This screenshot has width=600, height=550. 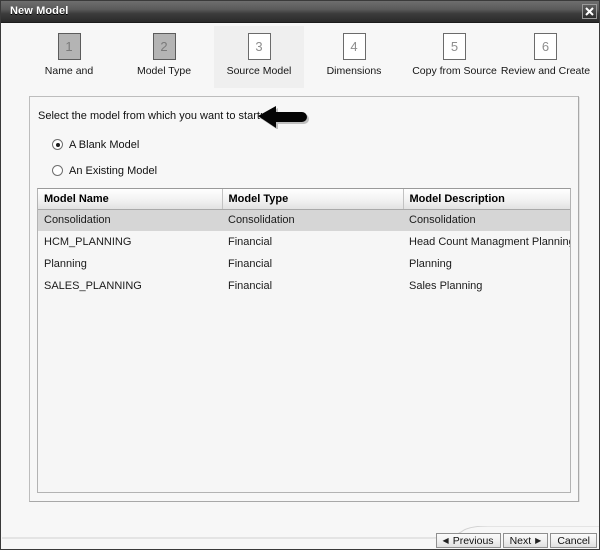 What do you see at coordinates (69, 46) in the screenshot?
I see `wizard-step-1-number: 1` at bounding box center [69, 46].